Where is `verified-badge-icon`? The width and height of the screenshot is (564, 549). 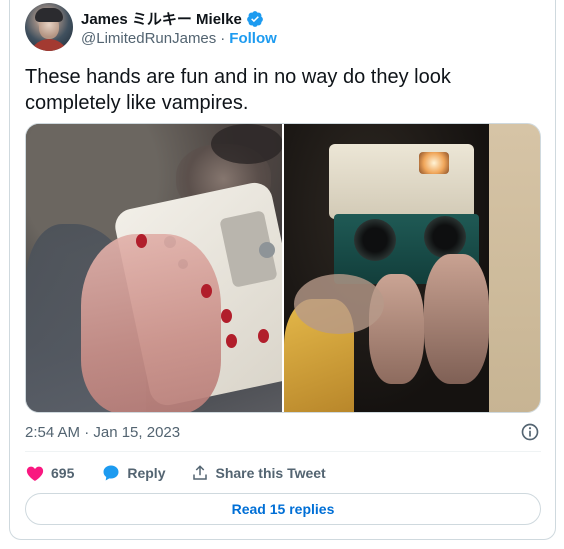
verified-badge-icon is located at coordinates (255, 18).